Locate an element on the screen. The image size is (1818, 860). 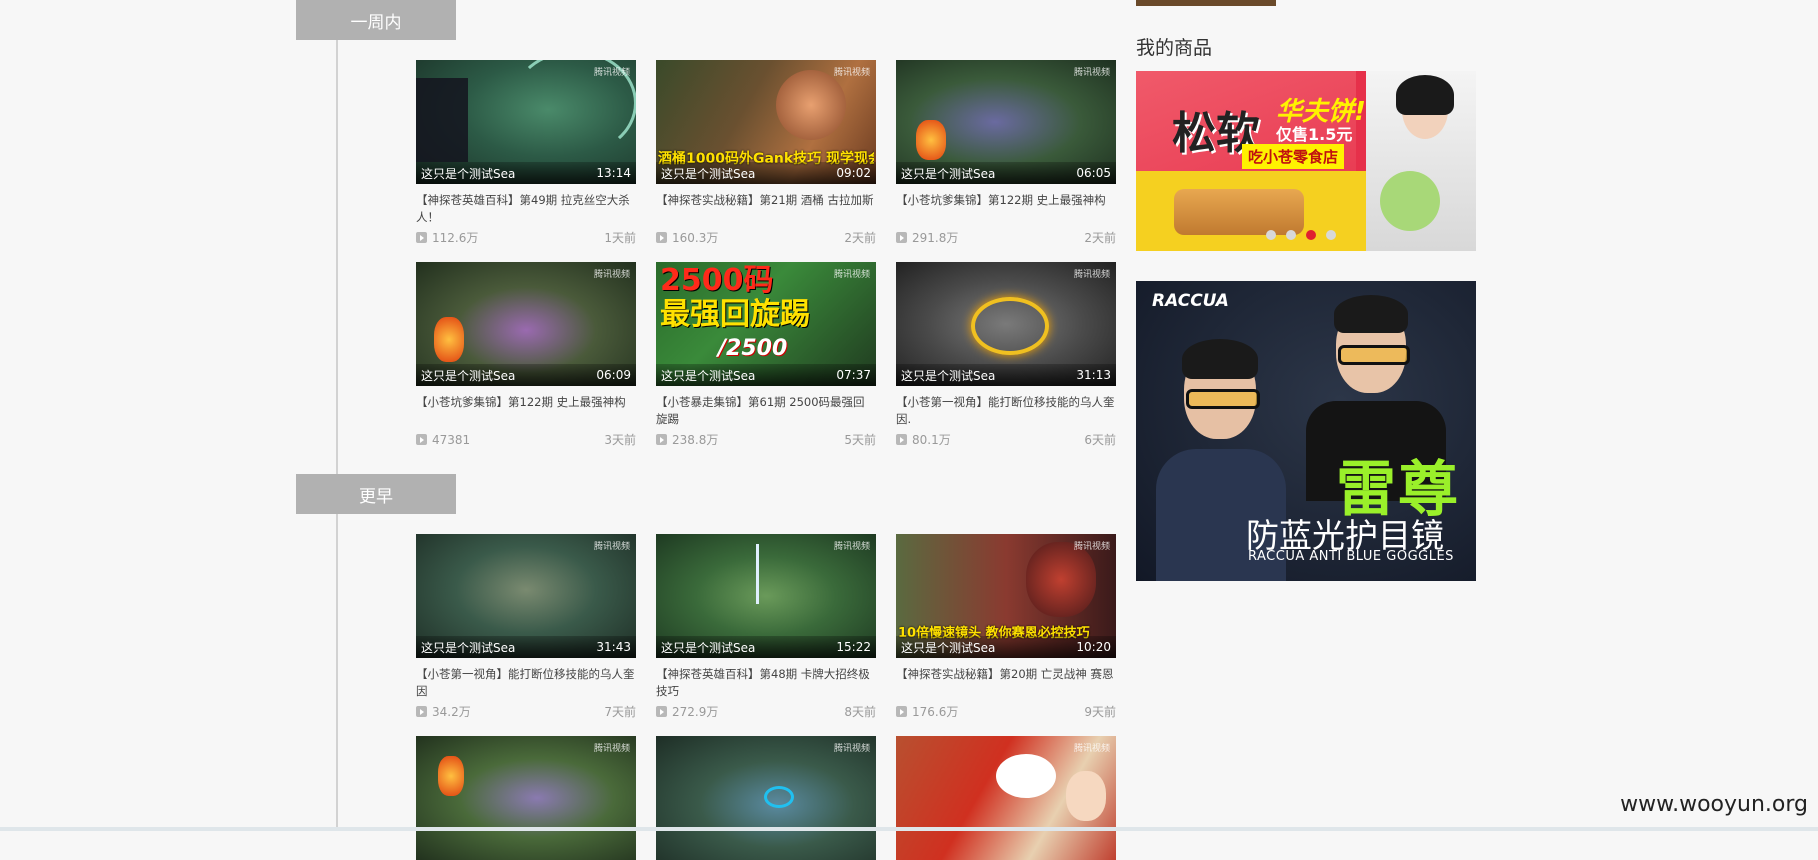
video-thumbnail: 腾讯视频 这只是个测试Sea 15:22 is located at coordinates (766, 596).